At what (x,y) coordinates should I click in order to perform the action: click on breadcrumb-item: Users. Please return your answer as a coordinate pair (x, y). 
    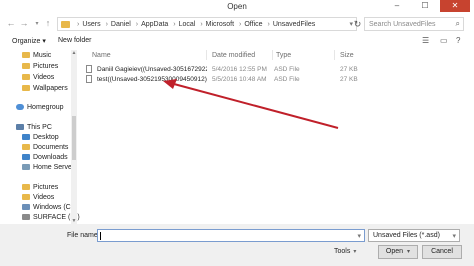
    Looking at the image, I should click on (91, 24).